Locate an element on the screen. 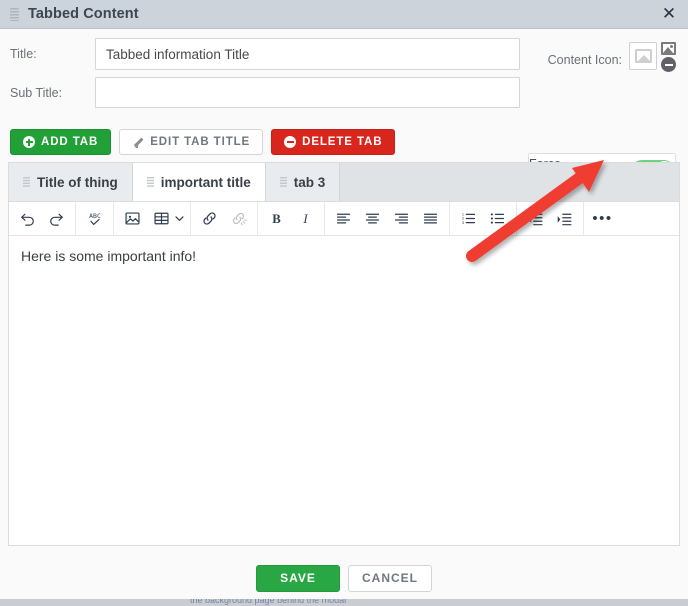  align-left-icon is located at coordinates (343, 219).